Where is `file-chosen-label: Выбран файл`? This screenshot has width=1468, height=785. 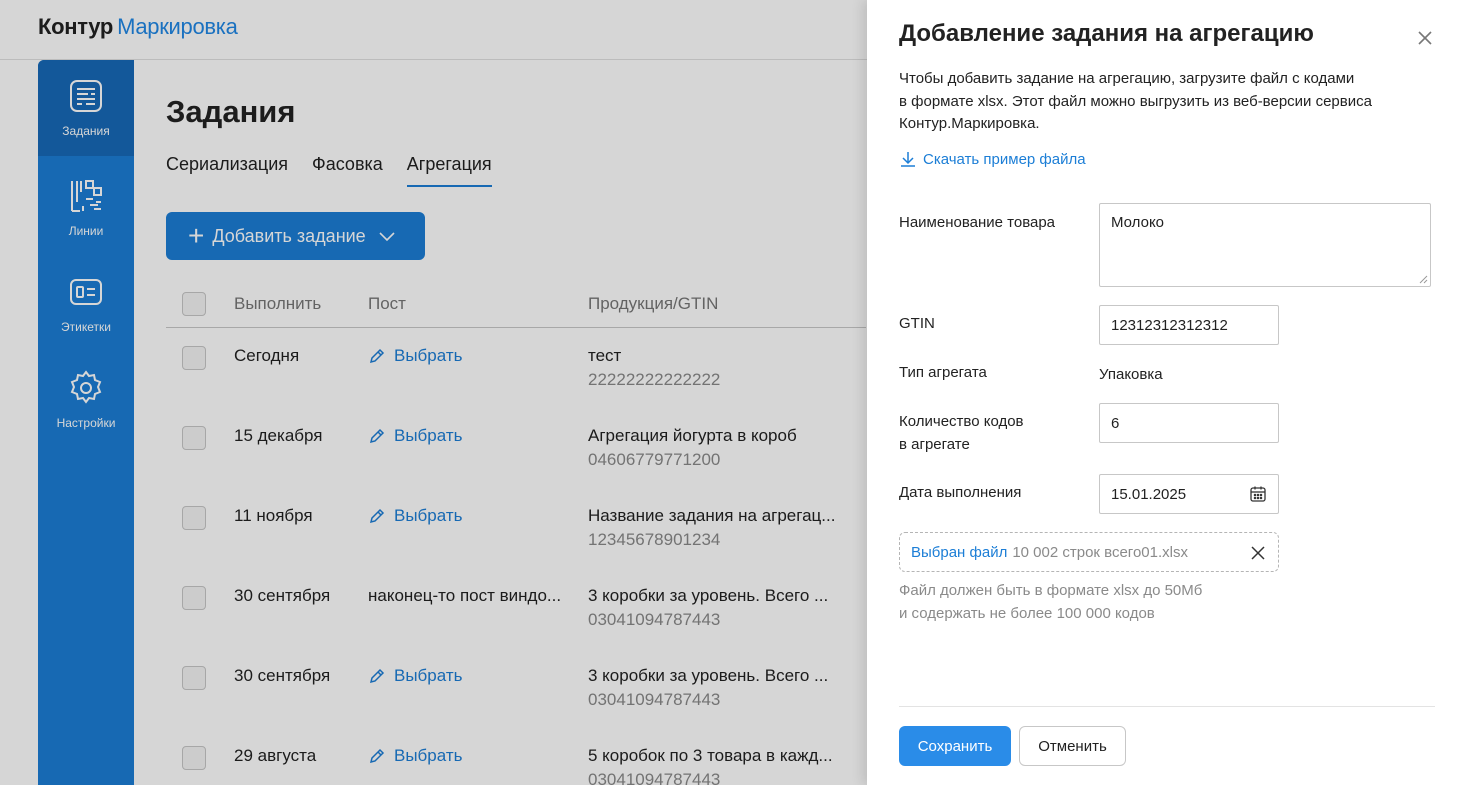
file-chosen-label: Выбран файл is located at coordinates (959, 552).